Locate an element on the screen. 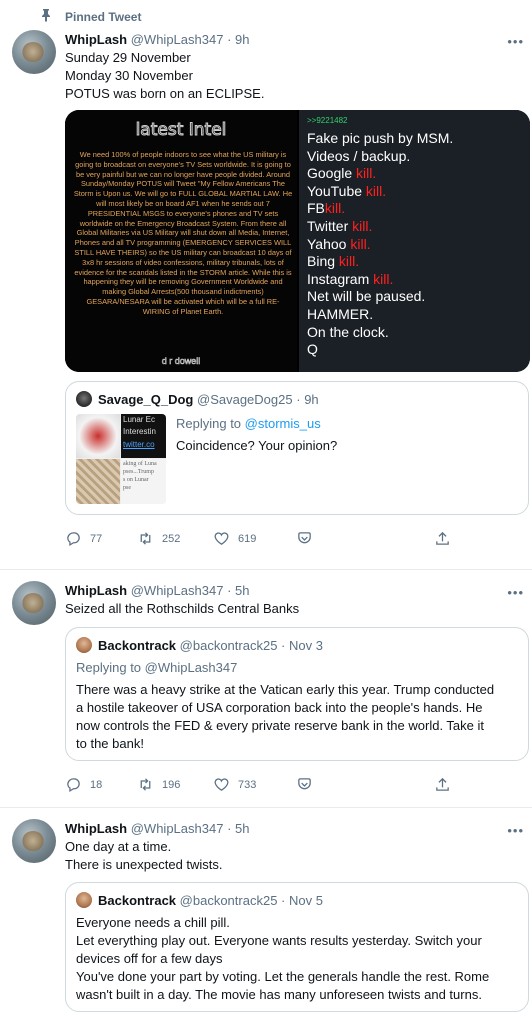 This screenshot has height=1023, width=532. q-post-line: Instagram kill. is located at coordinates (350, 278).